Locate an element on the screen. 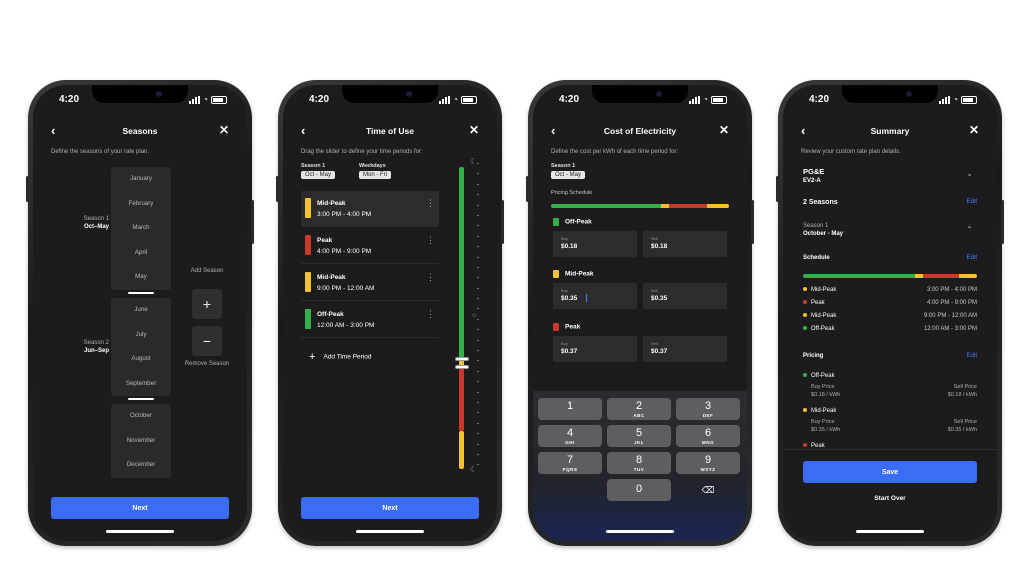 Image resolution: width=1024 pixels, height=576 pixels. season-1-row: Season 1 October - May is located at coordinates (890, 230).